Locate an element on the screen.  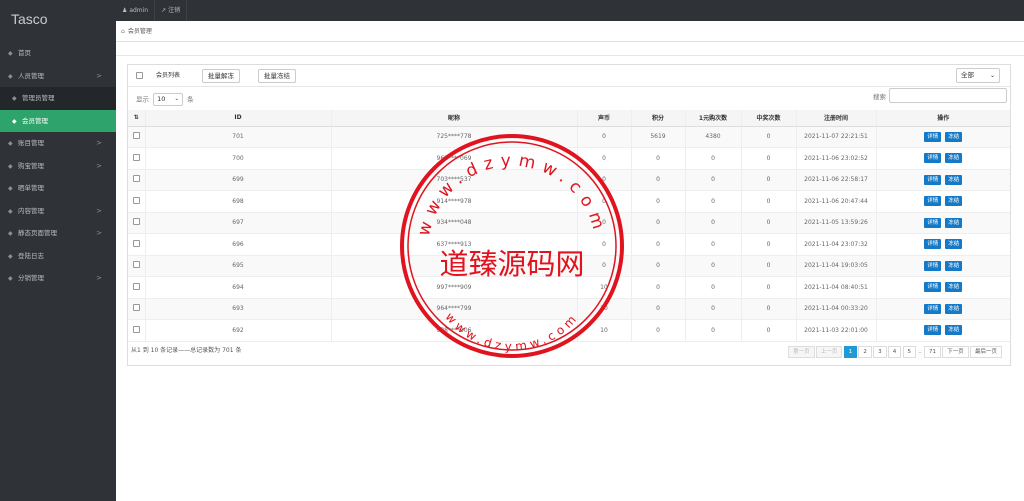
cell-nickname: 964****799 is located at coordinates (453, 309).